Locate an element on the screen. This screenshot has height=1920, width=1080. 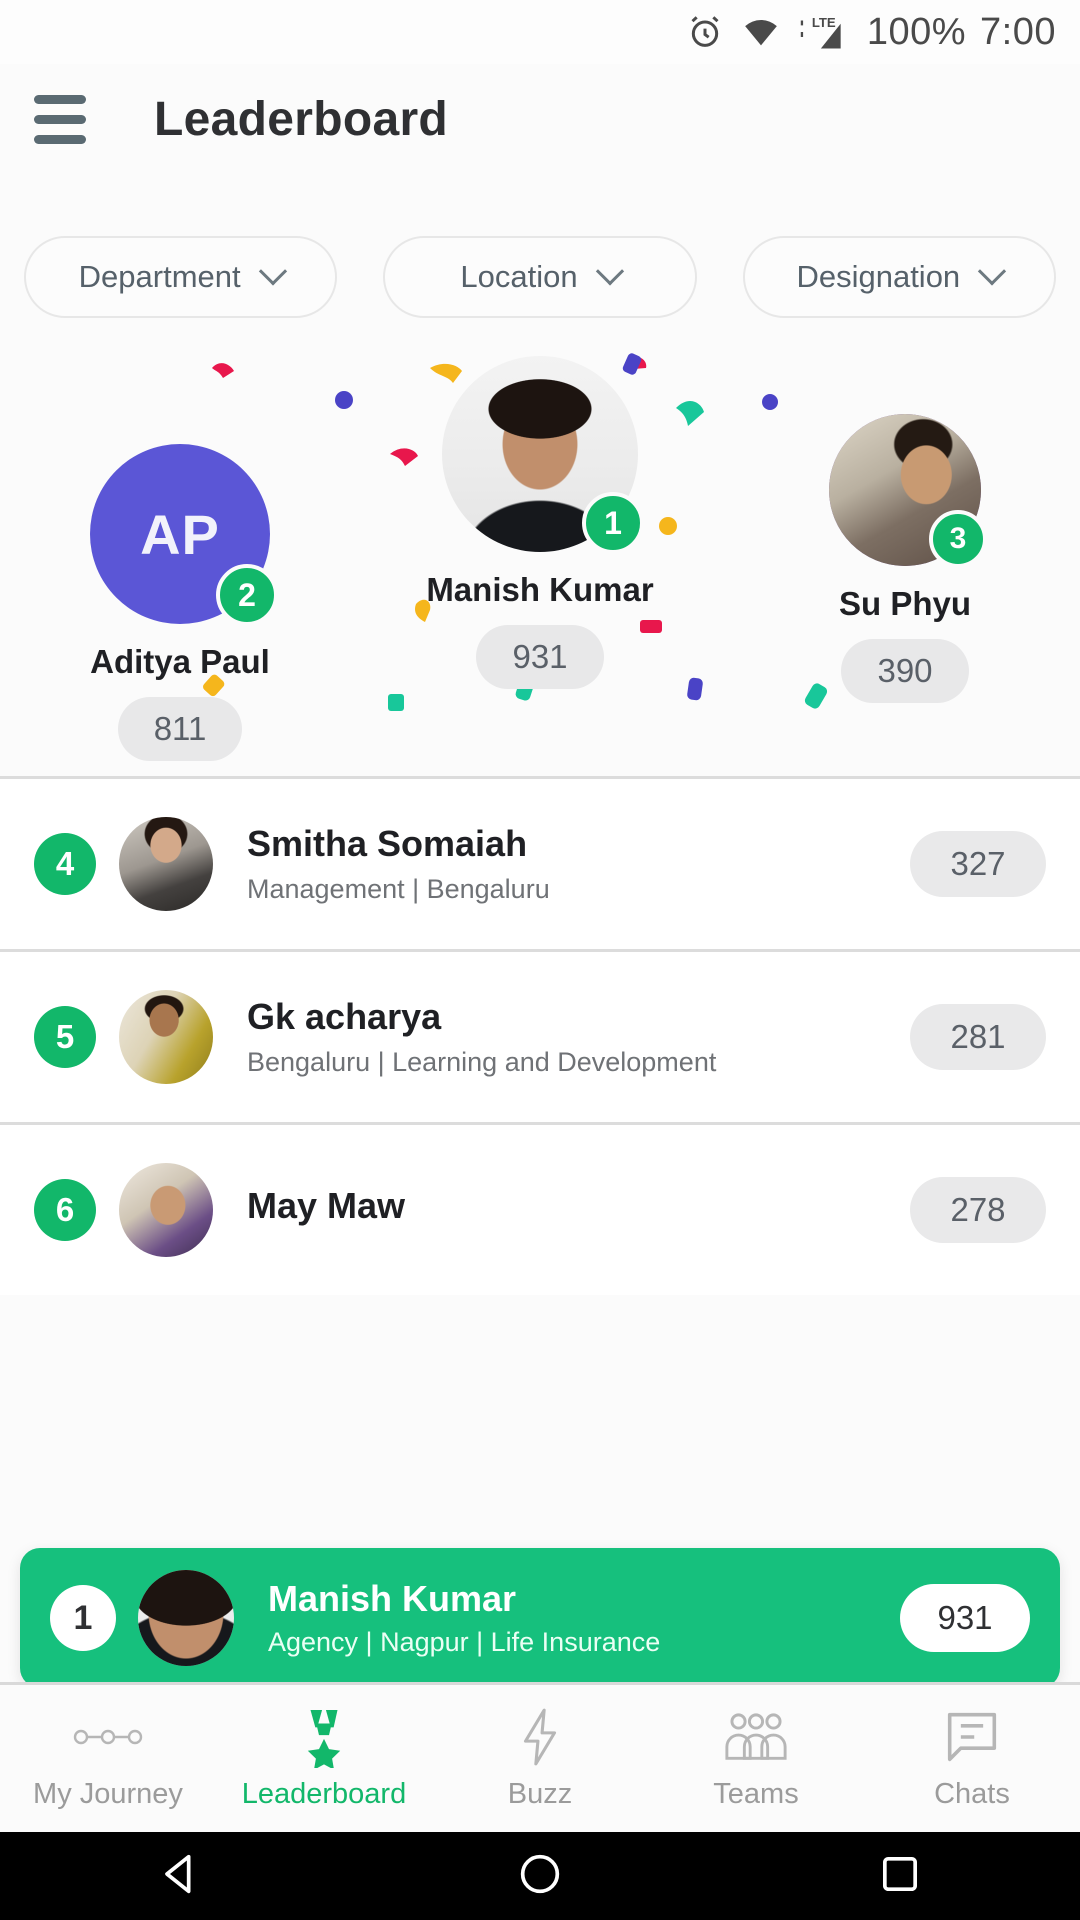
journey-icon is located at coordinates (108, 1737).